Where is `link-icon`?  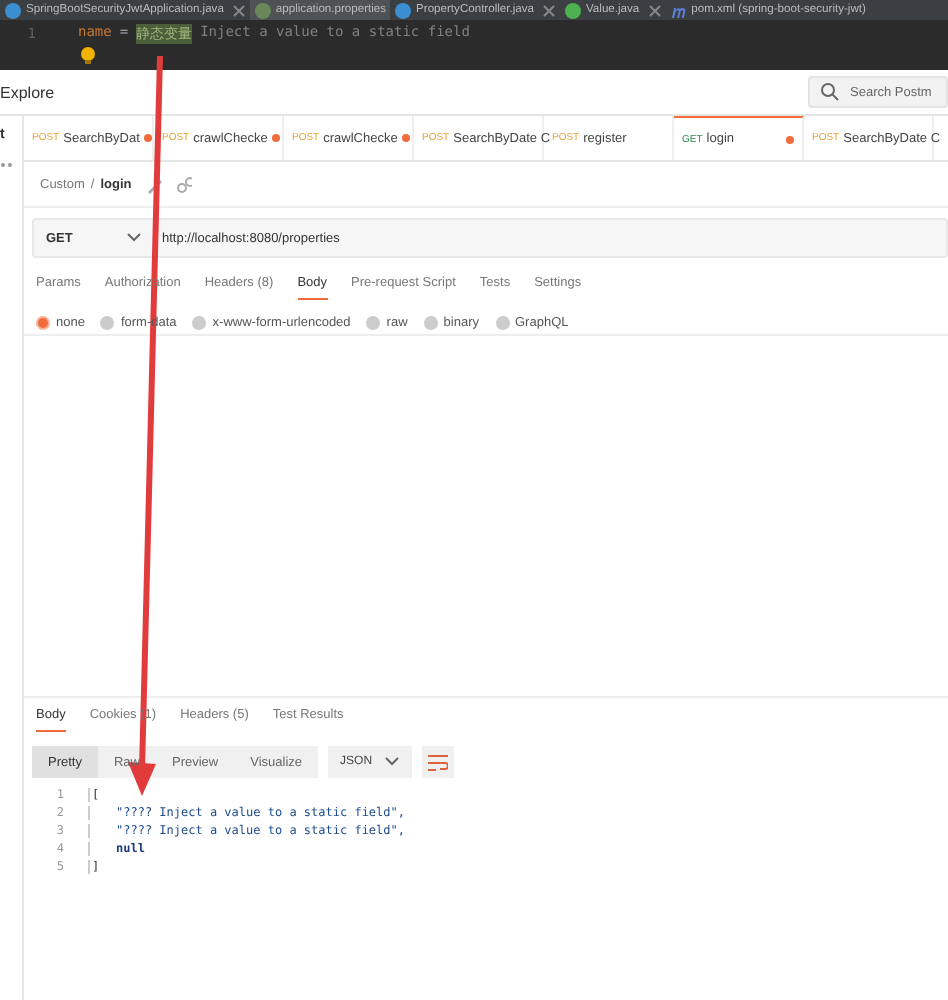 link-icon is located at coordinates (183, 184).